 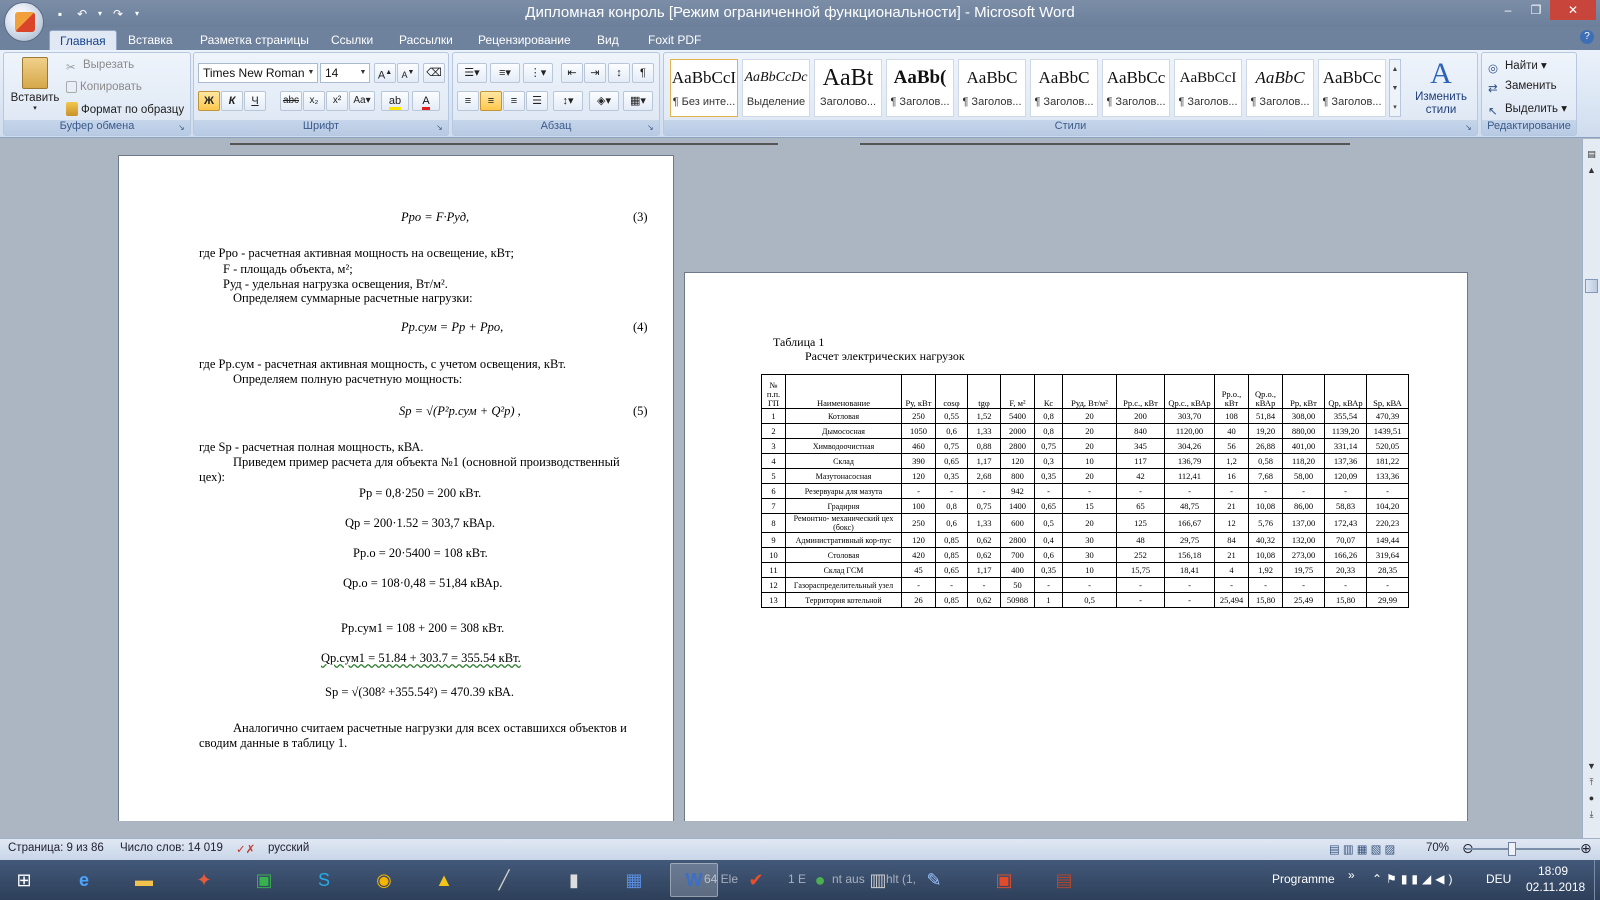 I want to click on paste-button: Вставить ▾, so click(x=35, y=86).